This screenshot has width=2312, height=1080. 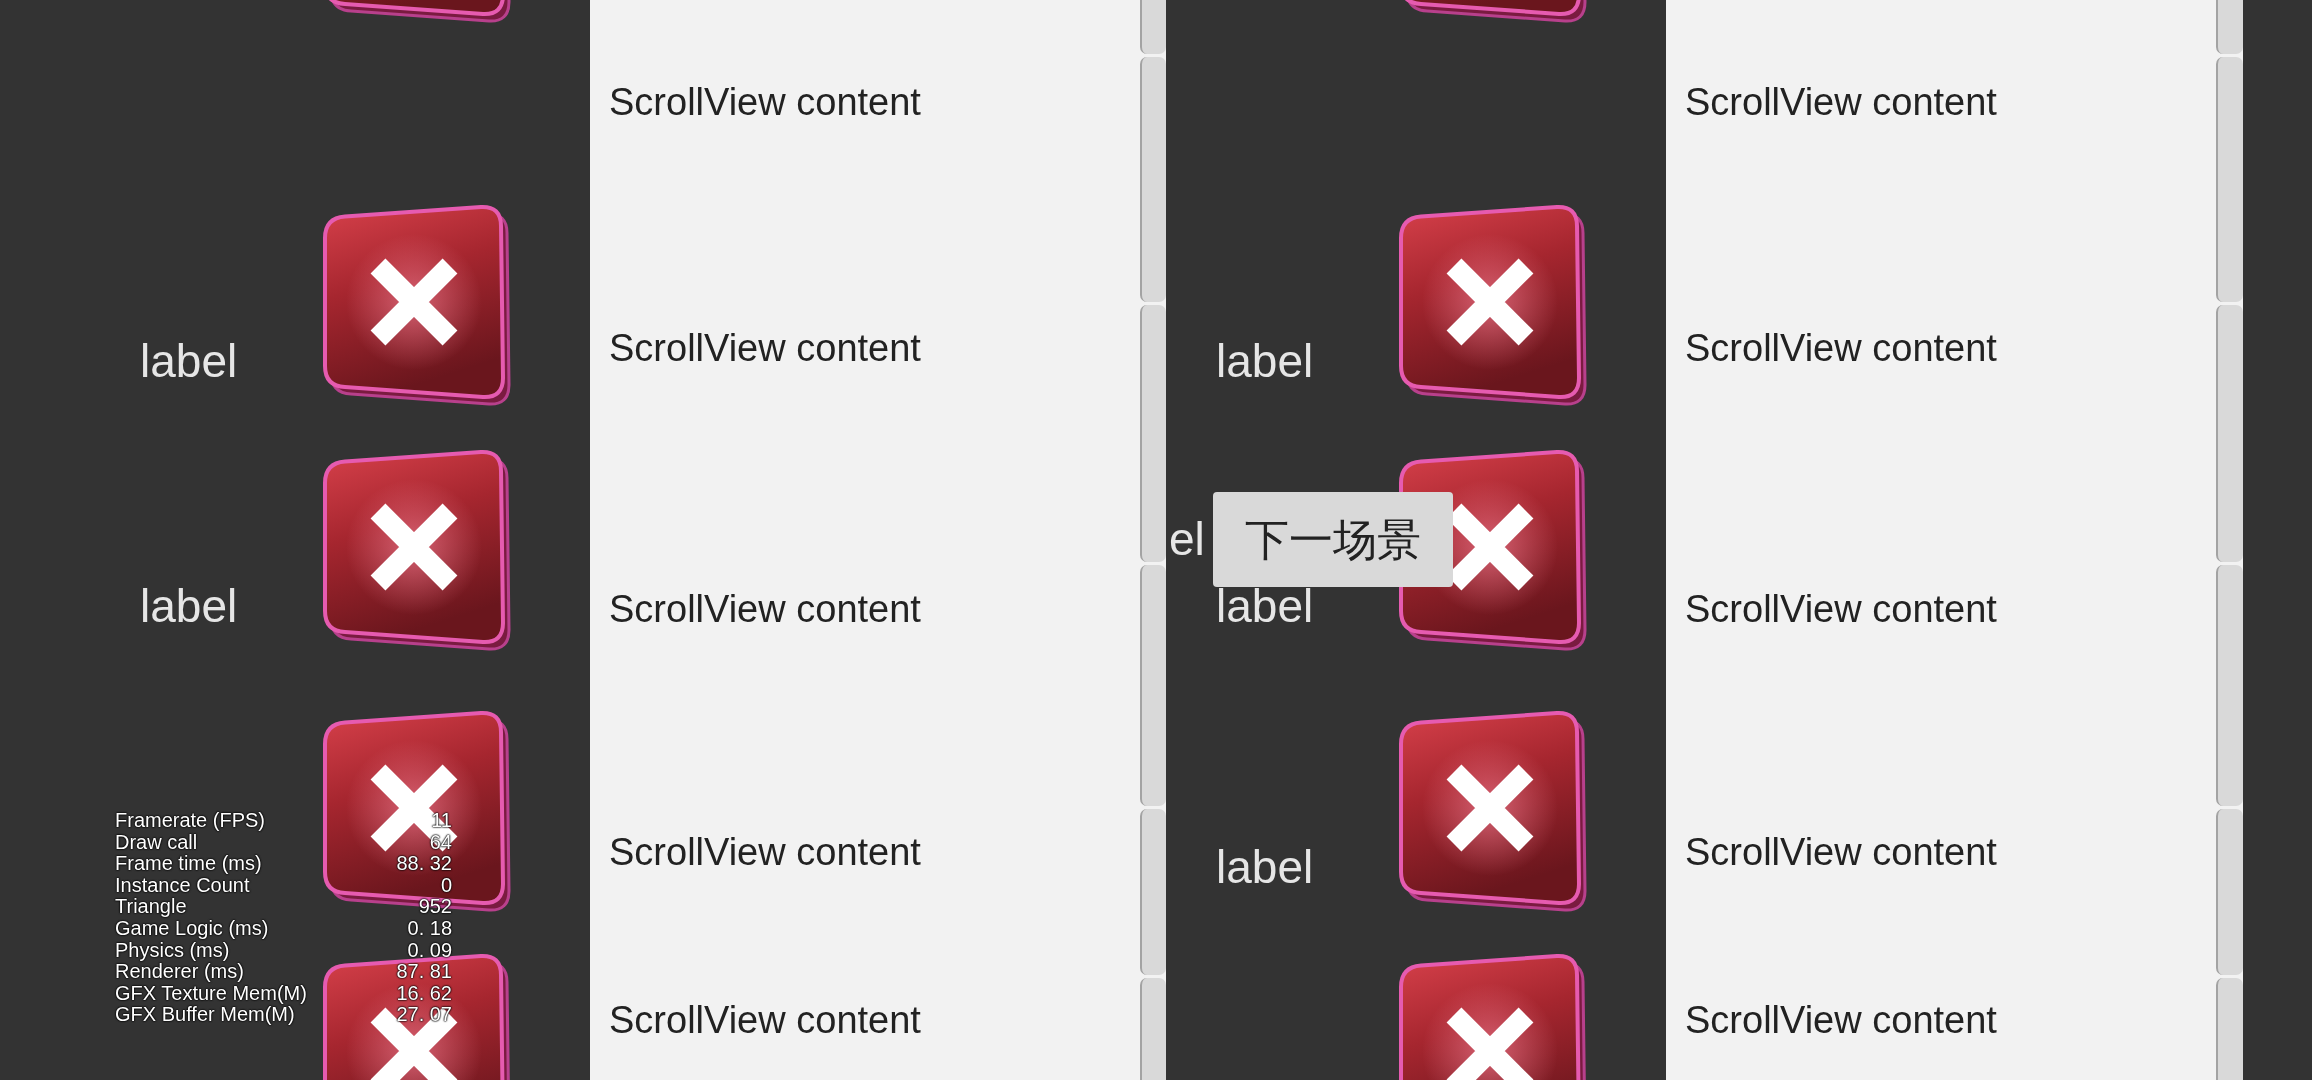 I want to click on stat-value: 952, so click(x=435, y=907).